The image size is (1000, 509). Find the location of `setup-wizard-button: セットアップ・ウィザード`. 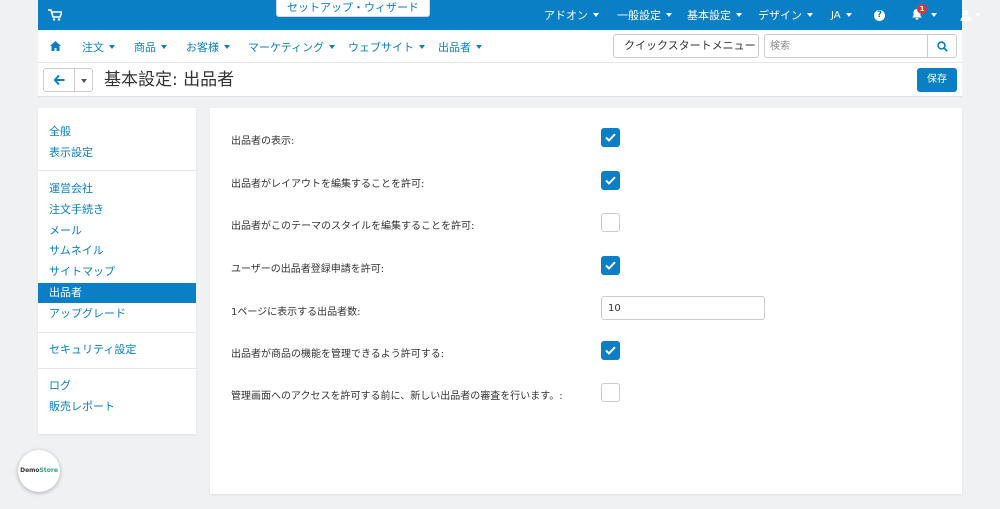

setup-wizard-button: セットアップ・ウィザード is located at coordinates (353, 8).